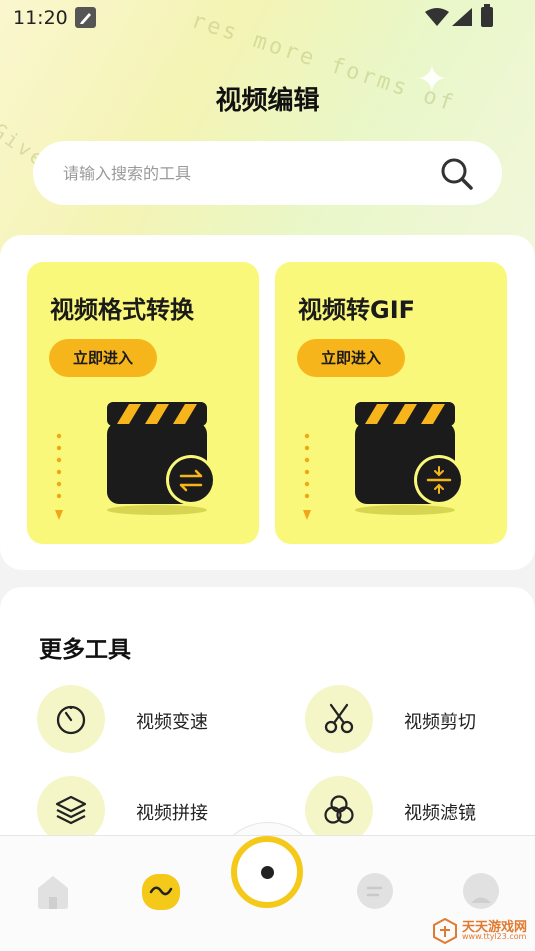 Image resolution: width=535 pixels, height=951 pixels. What do you see at coordinates (53, 891) in the screenshot?
I see `home-icon` at bounding box center [53, 891].